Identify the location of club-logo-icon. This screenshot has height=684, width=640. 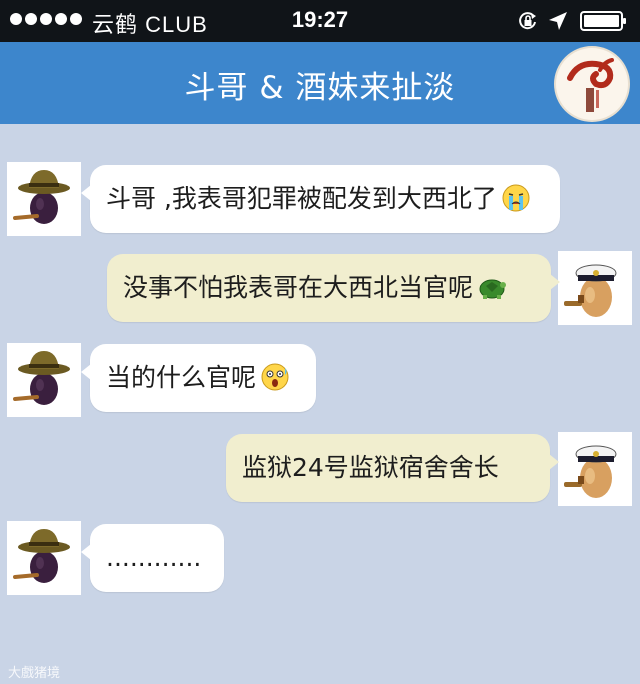
(592, 84).